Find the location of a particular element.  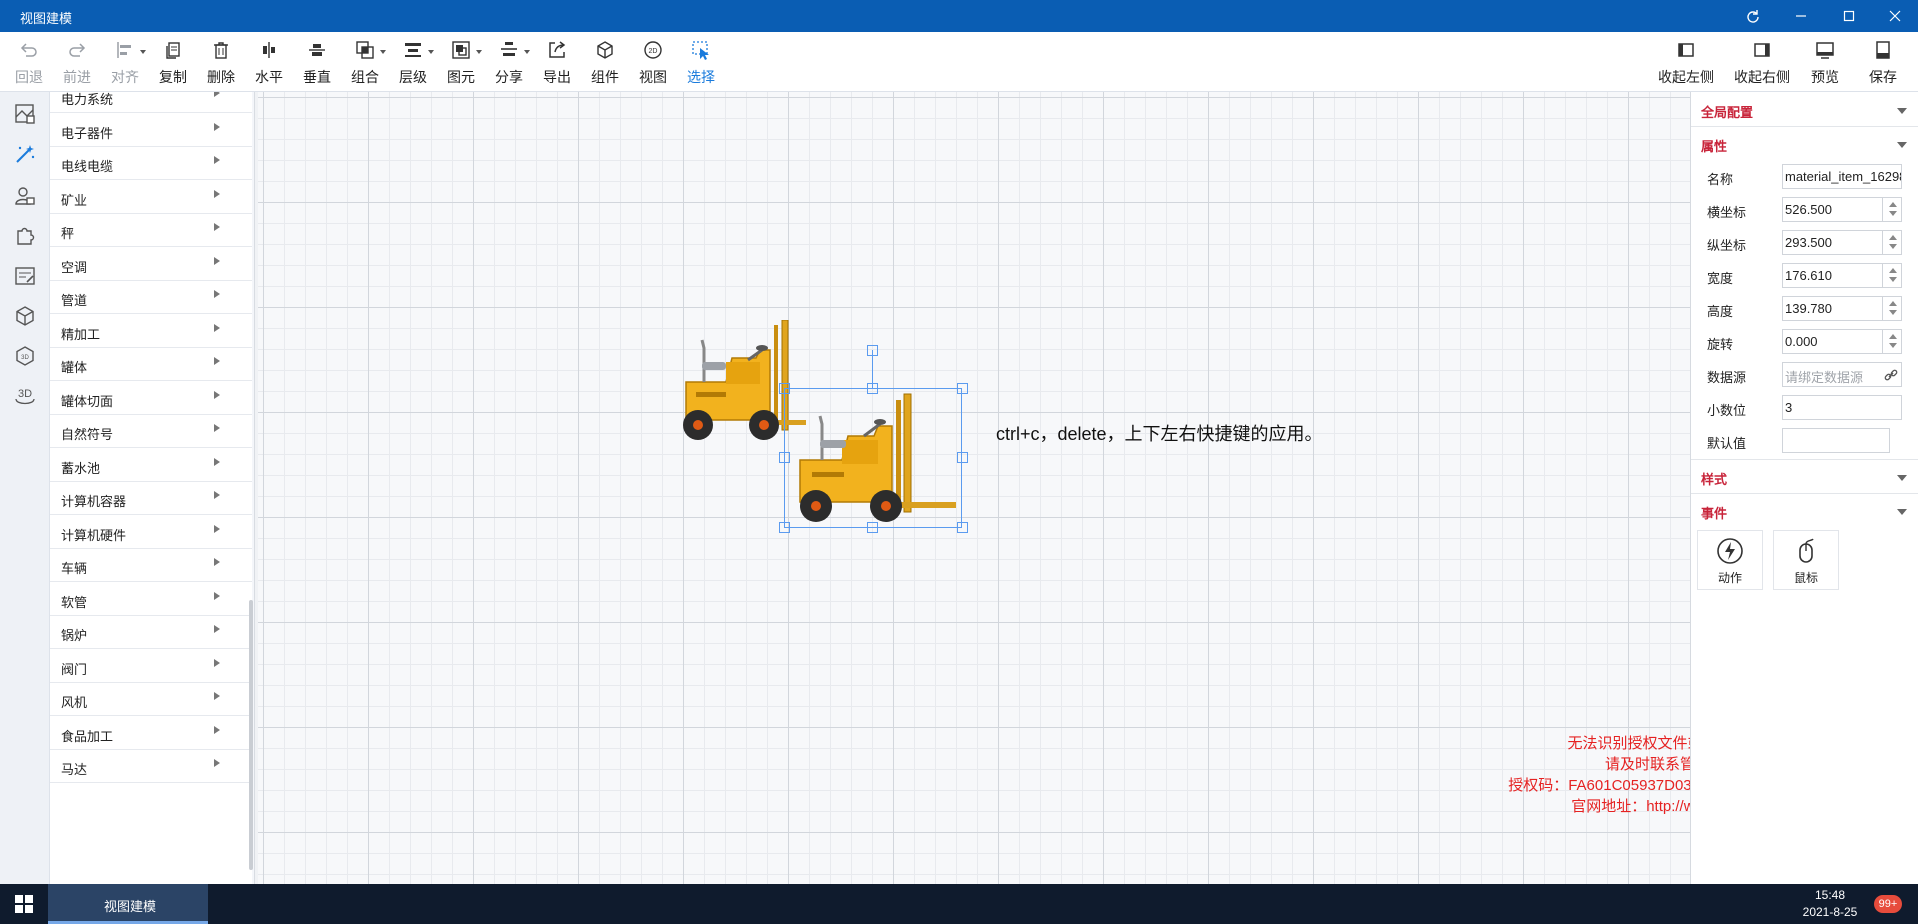

resize-handle-e is located at coordinates (962, 457).